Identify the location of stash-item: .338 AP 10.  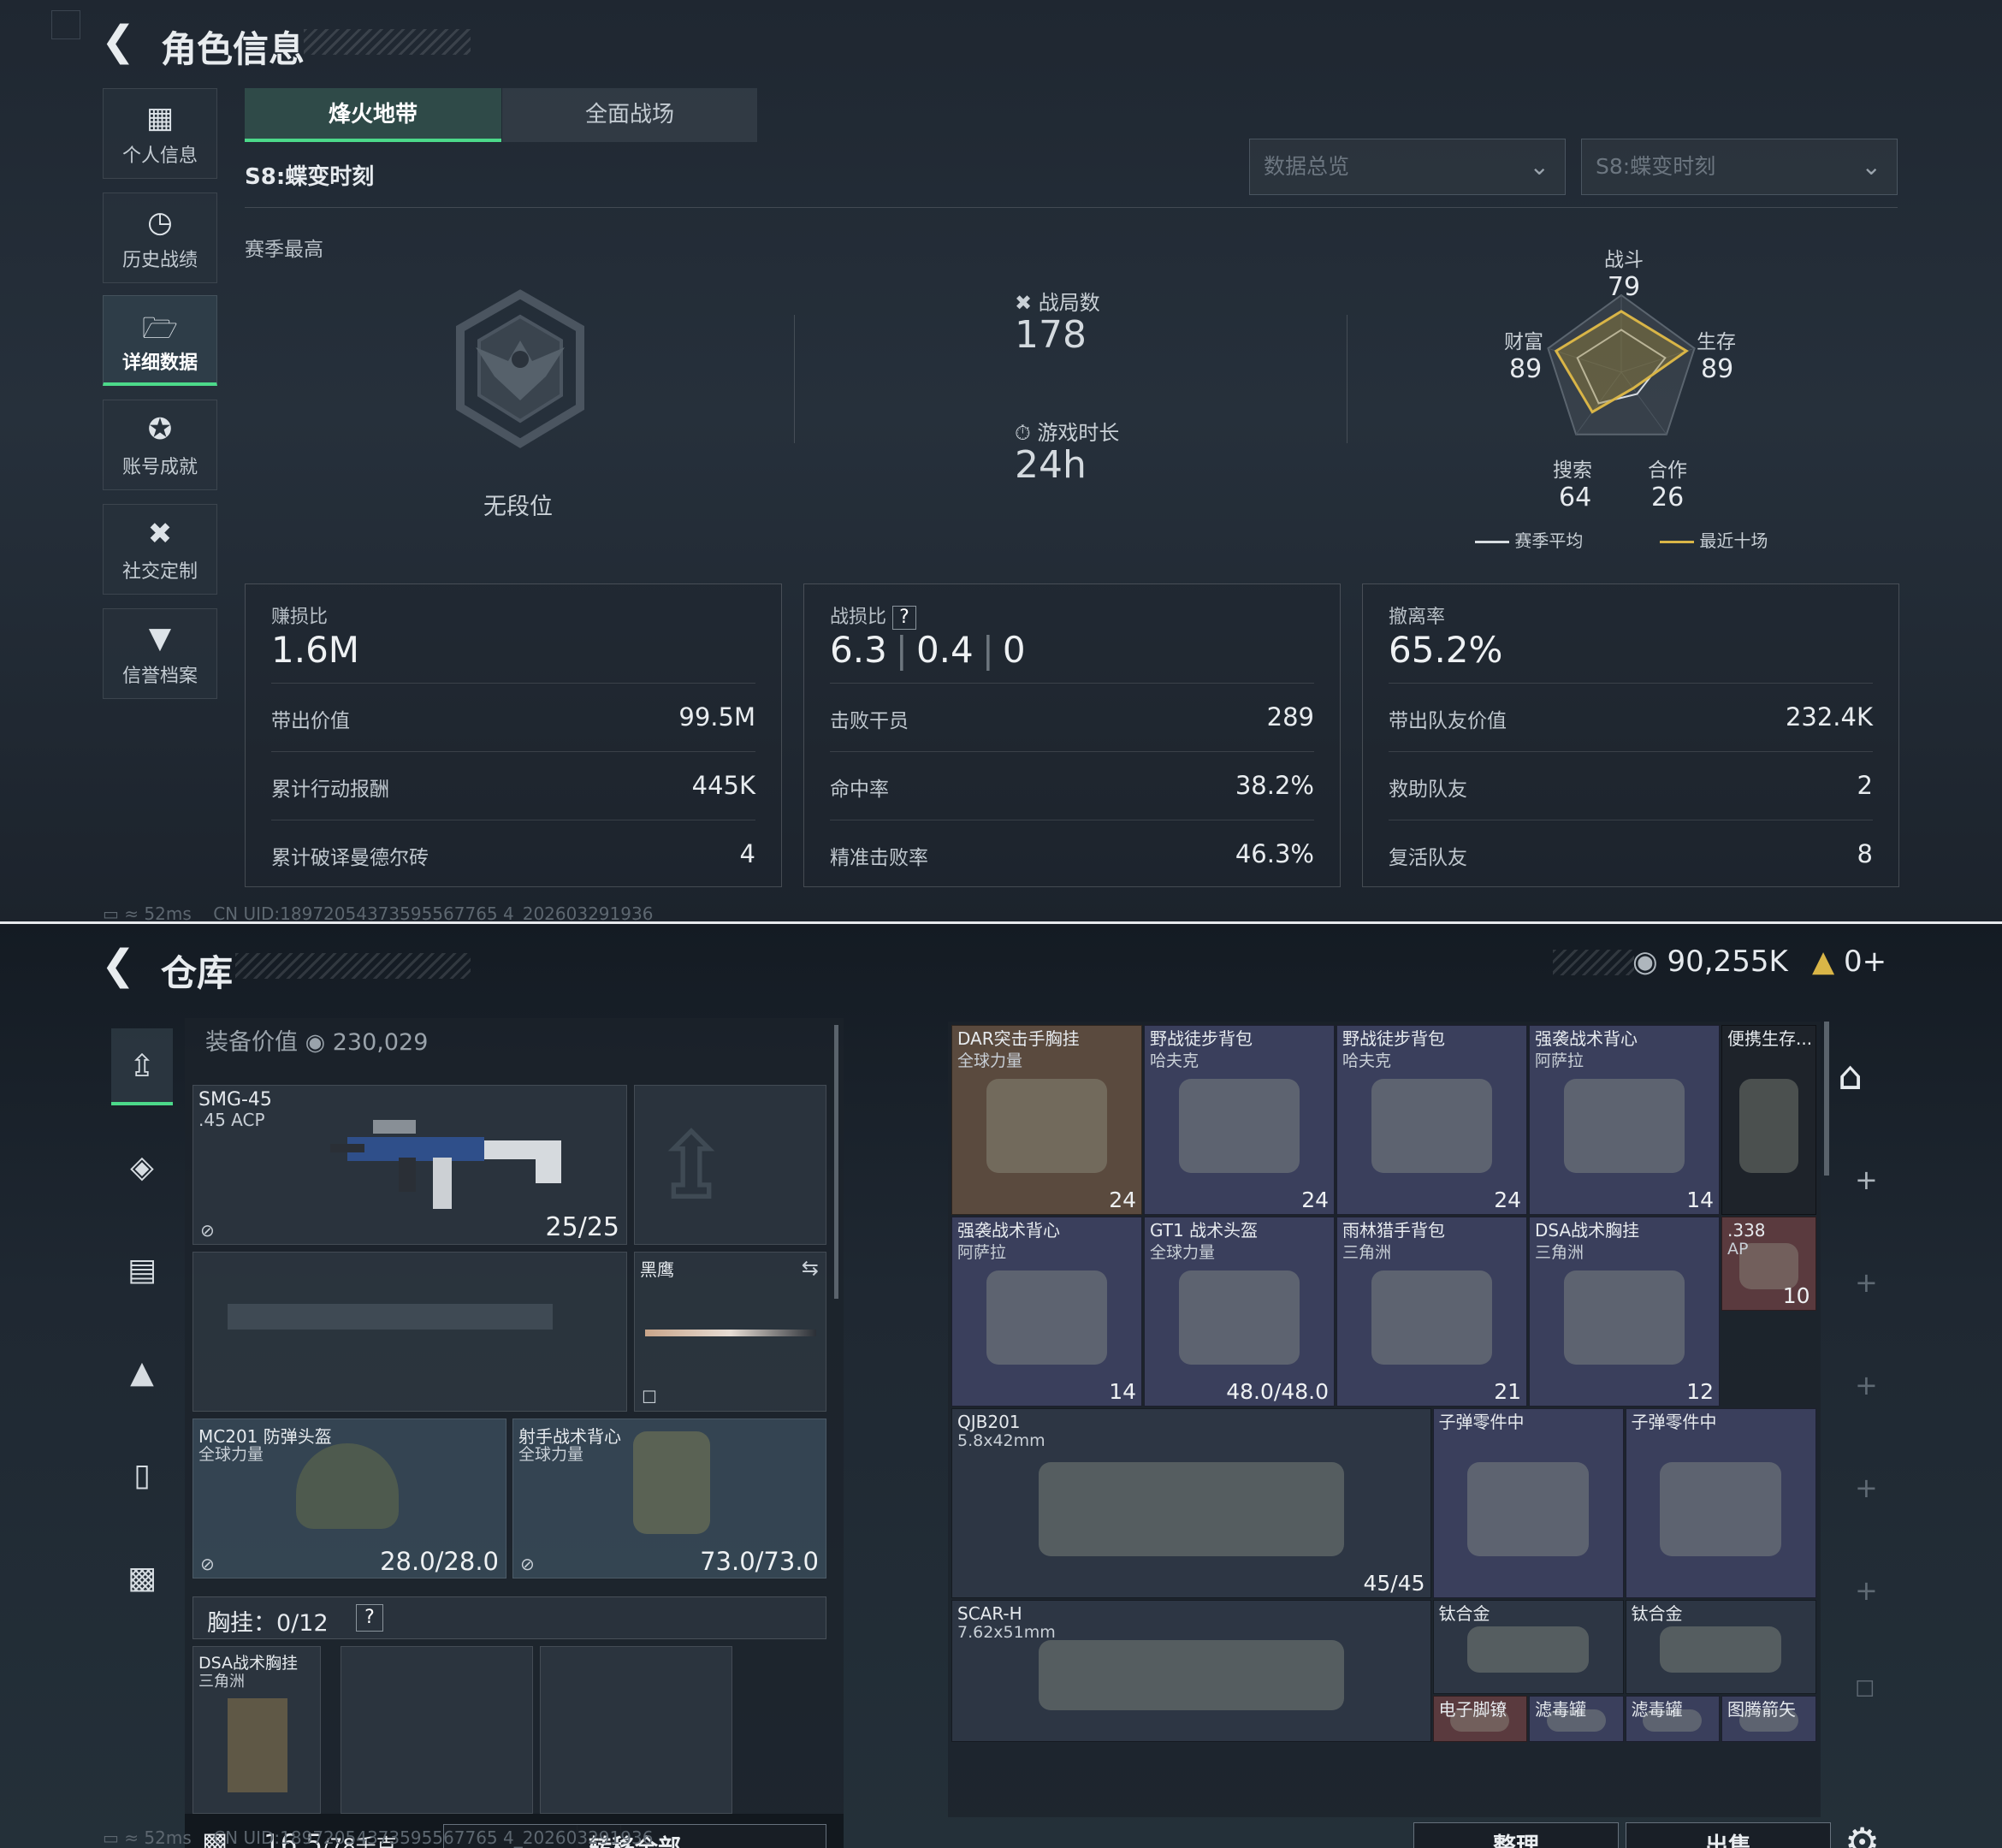
(1768, 1264).